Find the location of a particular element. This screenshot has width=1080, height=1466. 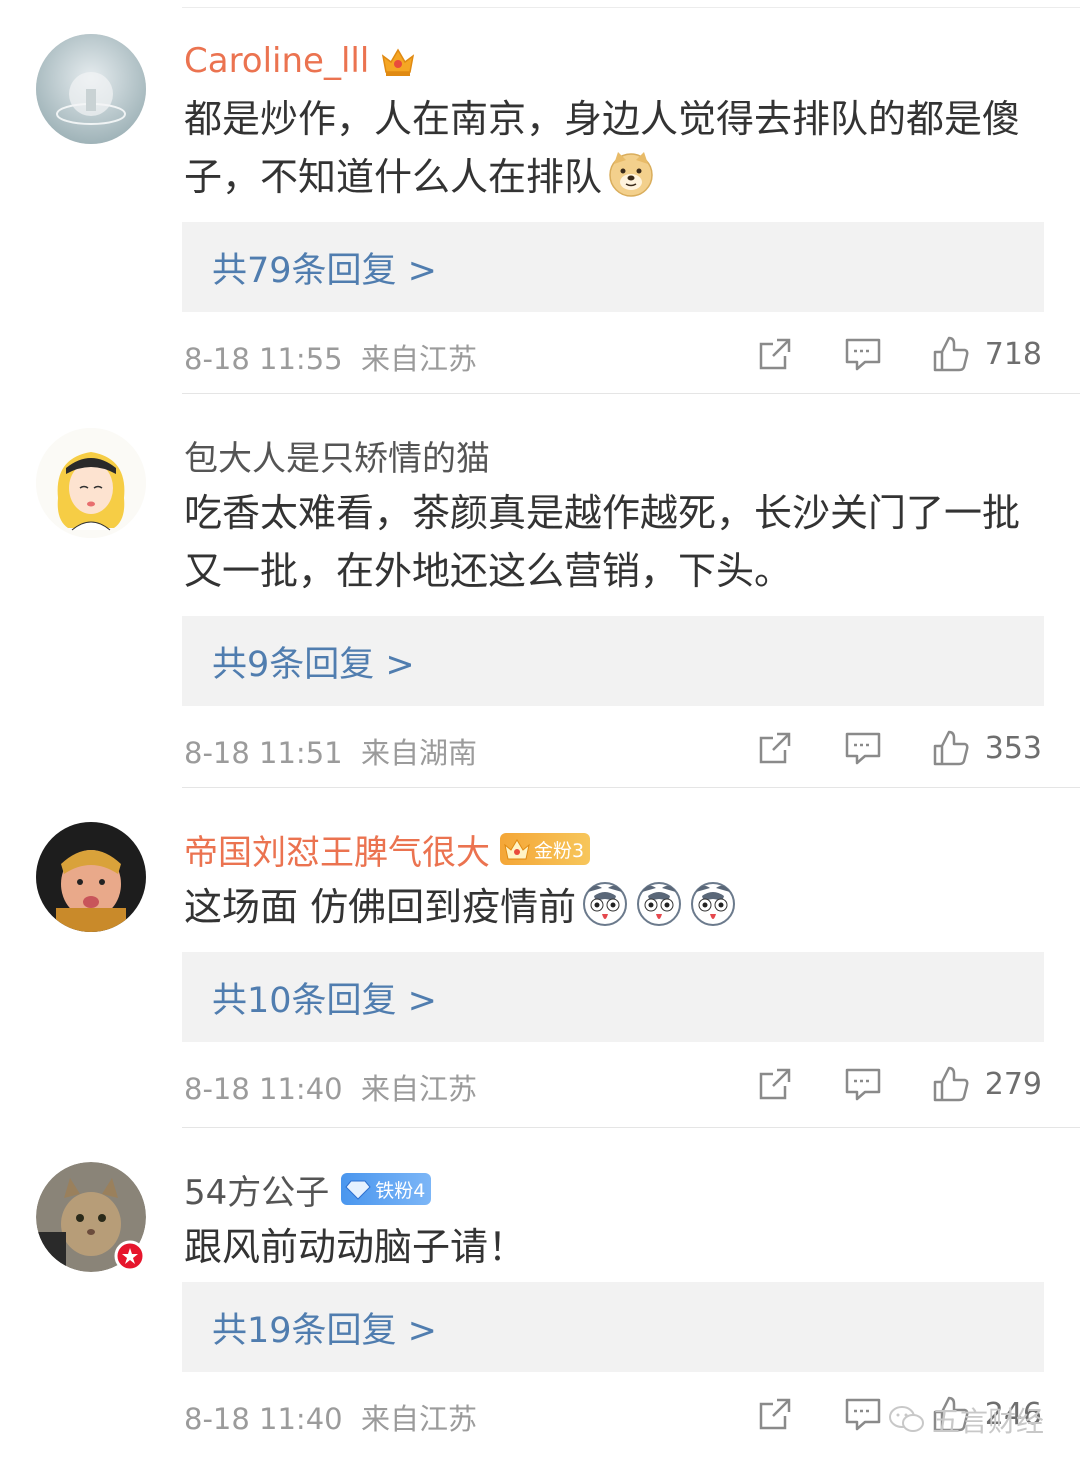

replies-count: 共79条回复 > is located at coordinates (324, 270).